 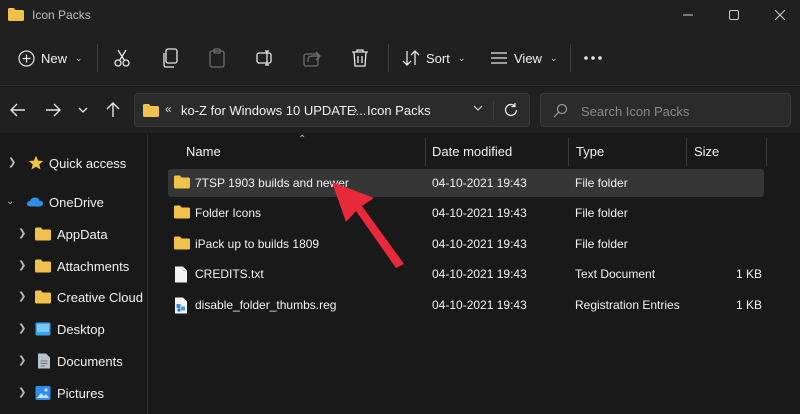 What do you see at coordinates (688, 15) in the screenshot?
I see `minimize-button` at bounding box center [688, 15].